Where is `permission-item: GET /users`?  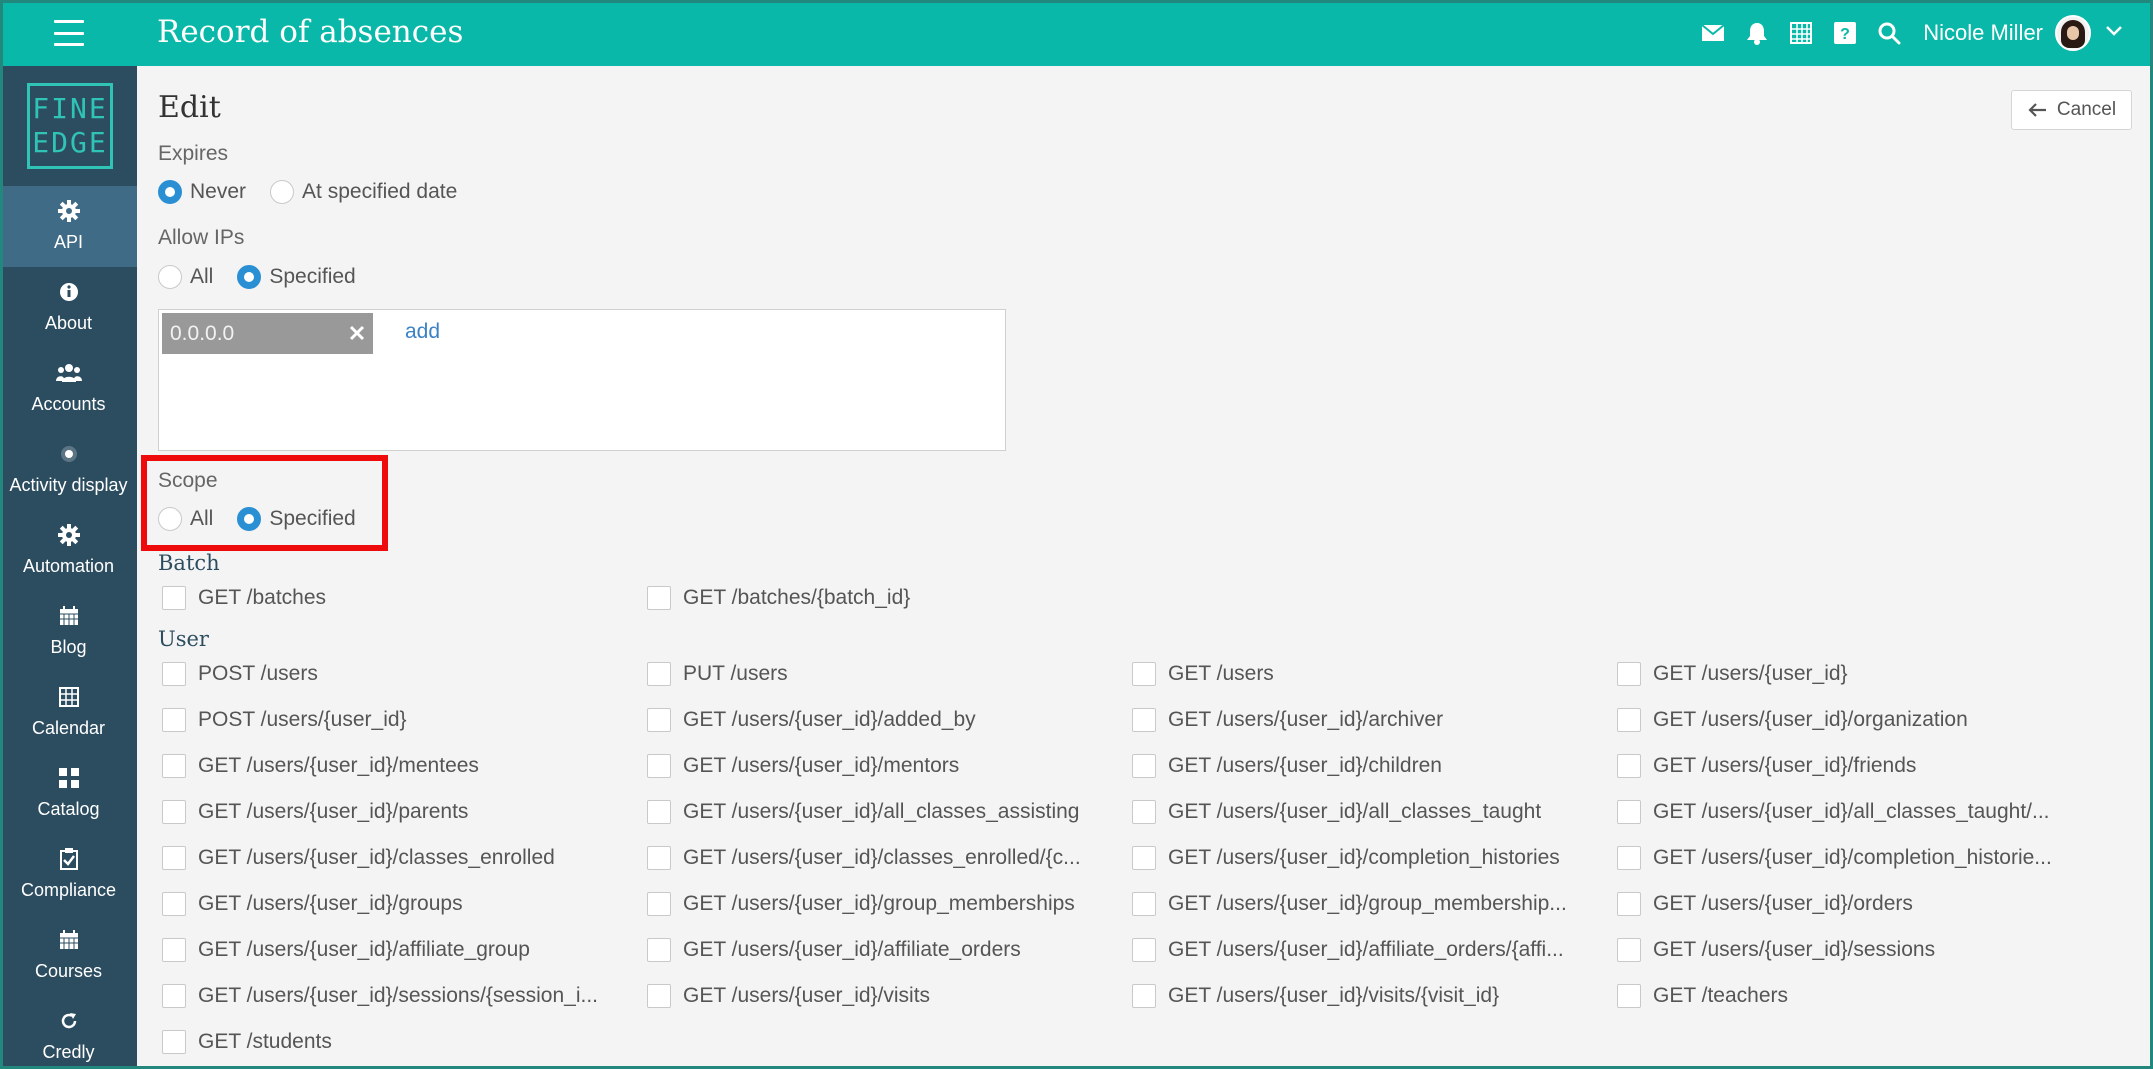 permission-item: GET /users is located at coordinates (1370, 674).